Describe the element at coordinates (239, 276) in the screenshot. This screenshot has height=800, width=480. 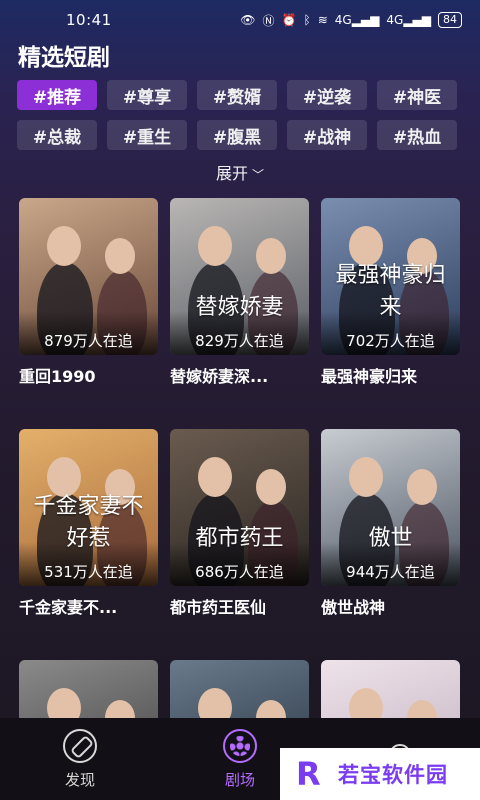
I see `drama-poster: 替嫁娇妻 829万人在追` at that location.